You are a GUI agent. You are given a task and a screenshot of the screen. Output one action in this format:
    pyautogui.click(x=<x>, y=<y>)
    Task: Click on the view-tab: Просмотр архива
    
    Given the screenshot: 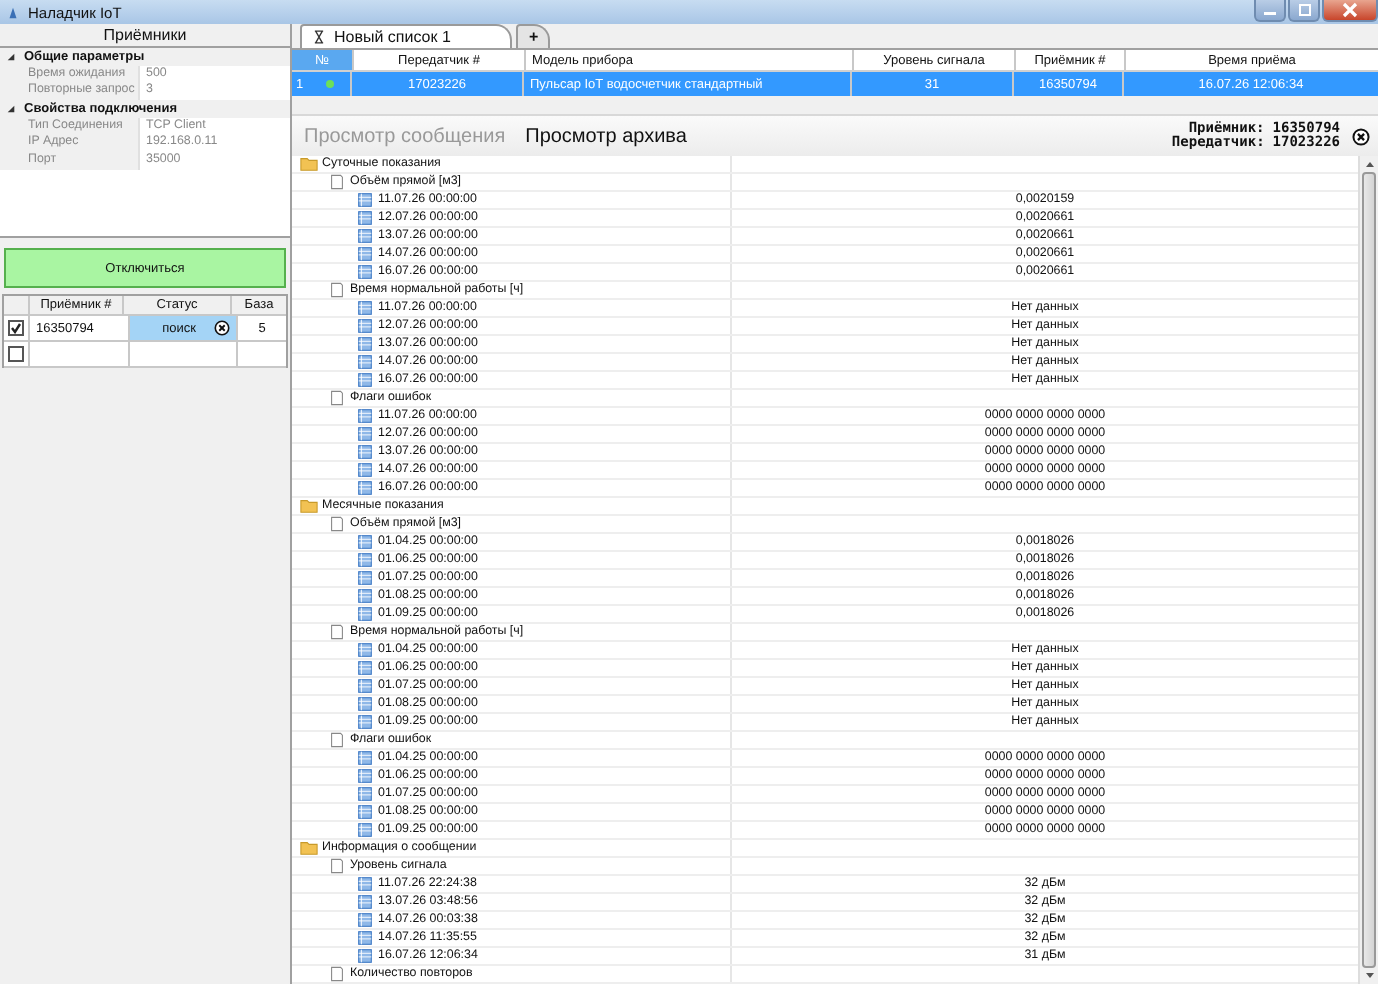 What is the action you would take?
    pyautogui.click(x=606, y=136)
    